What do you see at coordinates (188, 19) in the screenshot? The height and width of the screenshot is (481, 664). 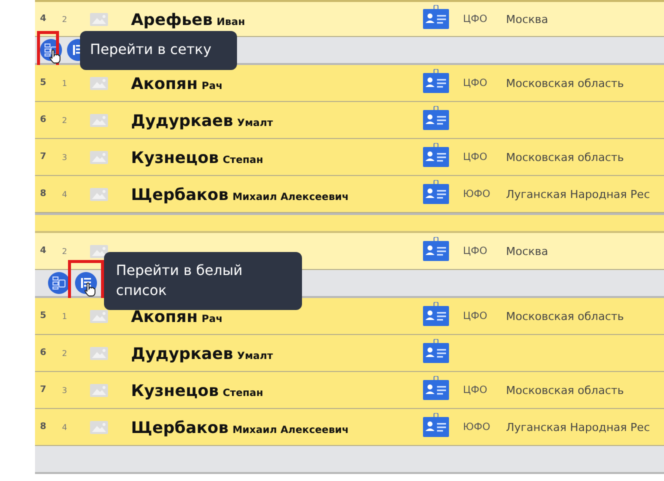 I see `person-name: Арефьев Иван` at bounding box center [188, 19].